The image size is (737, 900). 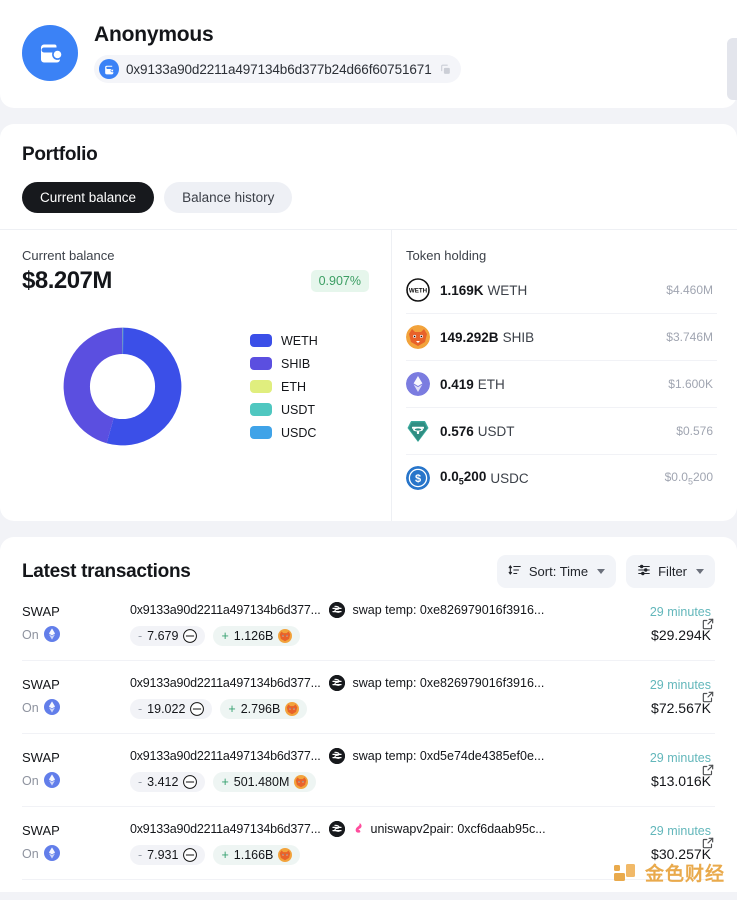 I want to click on tx-amount-out: - 19.022, so click(x=171, y=709).